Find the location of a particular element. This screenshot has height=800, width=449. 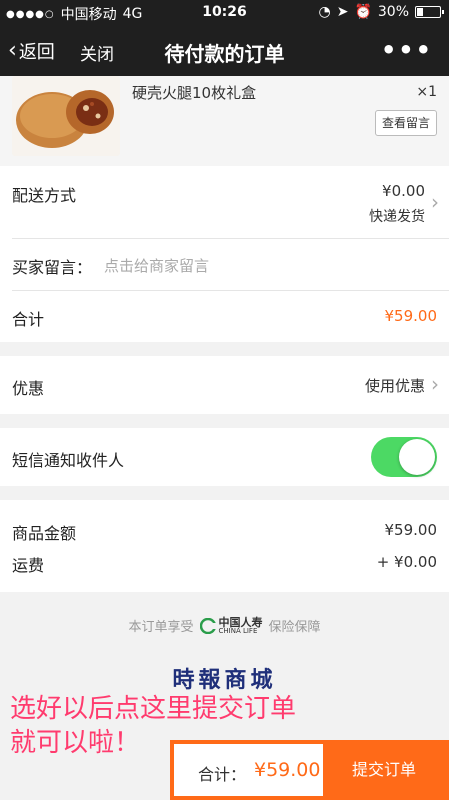

goods-amount-value: ¥59.00 is located at coordinates (411, 530).